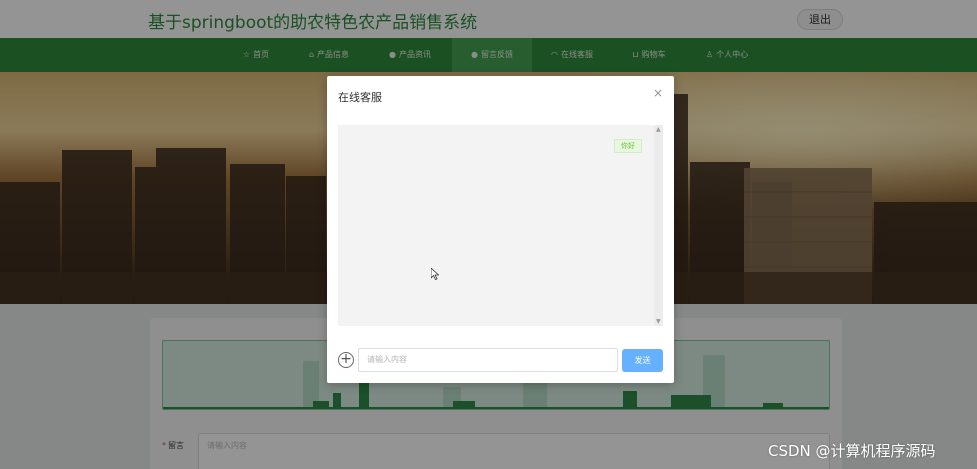 The image size is (977, 469). Describe the element at coordinates (435, 274) in the screenshot. I see `mouse-cursor-icon` at that location.